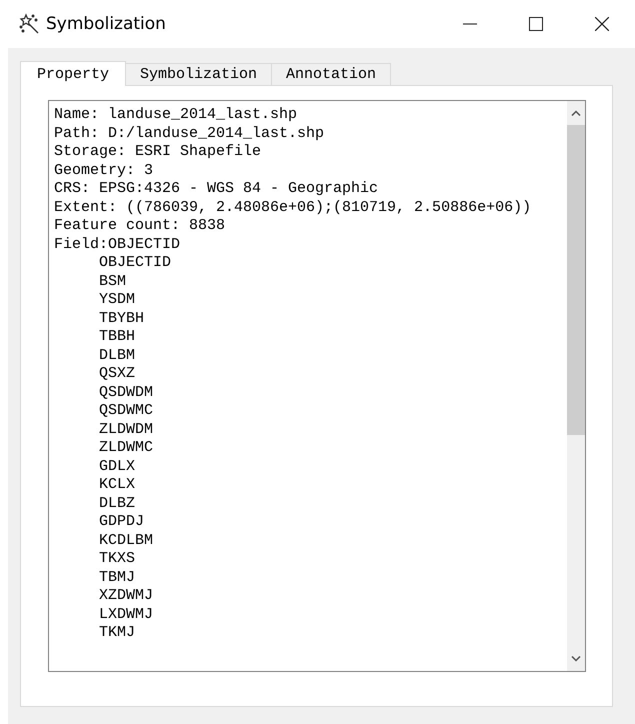 This screenshot has width=635, height=724. Describe the element at coordinates (576, 113) in the screenshot. I see `scroll-up-icon` at that location.